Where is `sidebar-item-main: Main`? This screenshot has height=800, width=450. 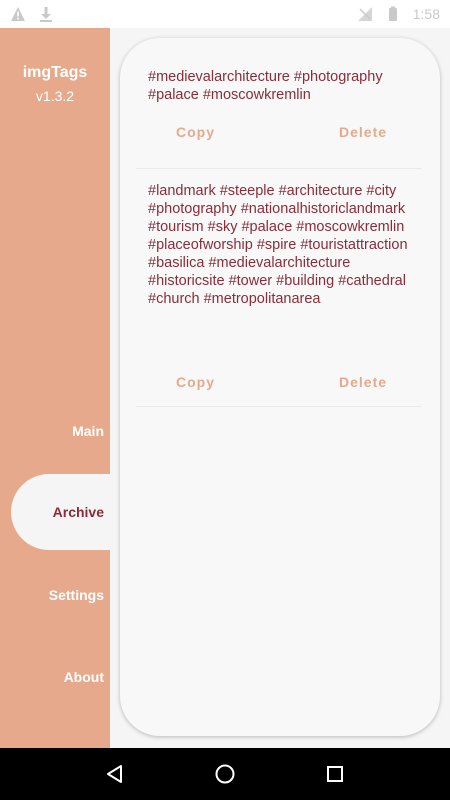
sidebar-item-main: Main is located at coordinates (88, 431).